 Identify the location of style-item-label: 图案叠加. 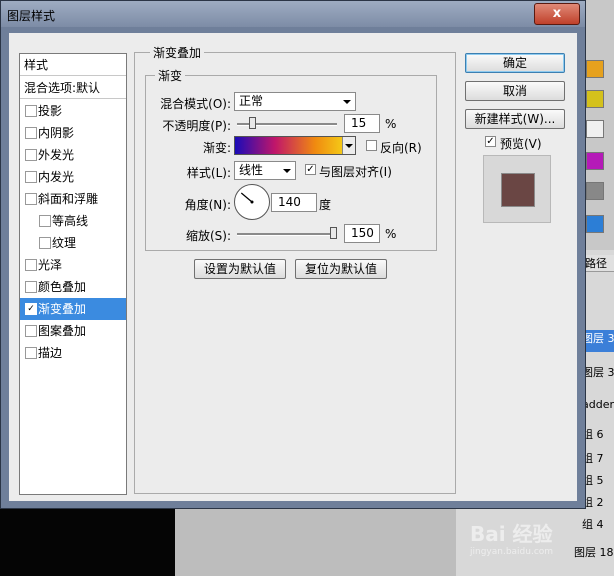
(62, 331).